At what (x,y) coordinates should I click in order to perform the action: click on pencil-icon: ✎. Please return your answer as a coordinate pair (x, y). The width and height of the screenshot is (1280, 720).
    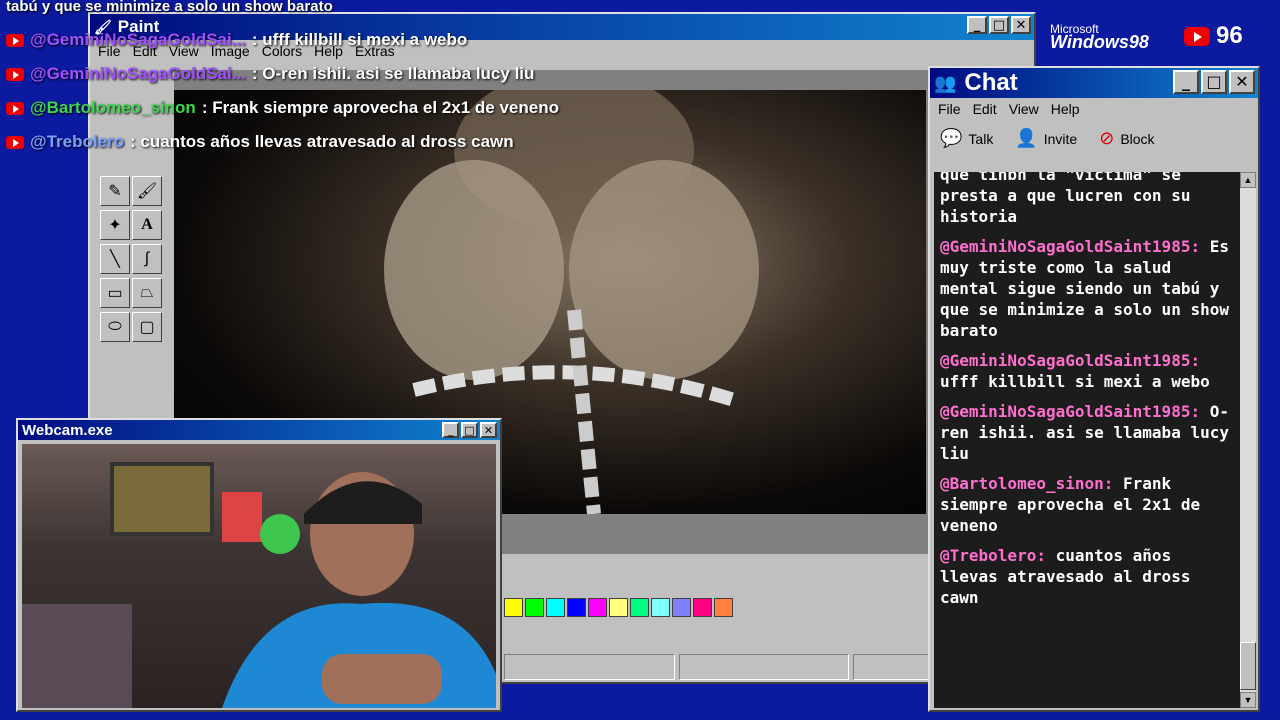
    Looking at the image, I should click on (115, 191).